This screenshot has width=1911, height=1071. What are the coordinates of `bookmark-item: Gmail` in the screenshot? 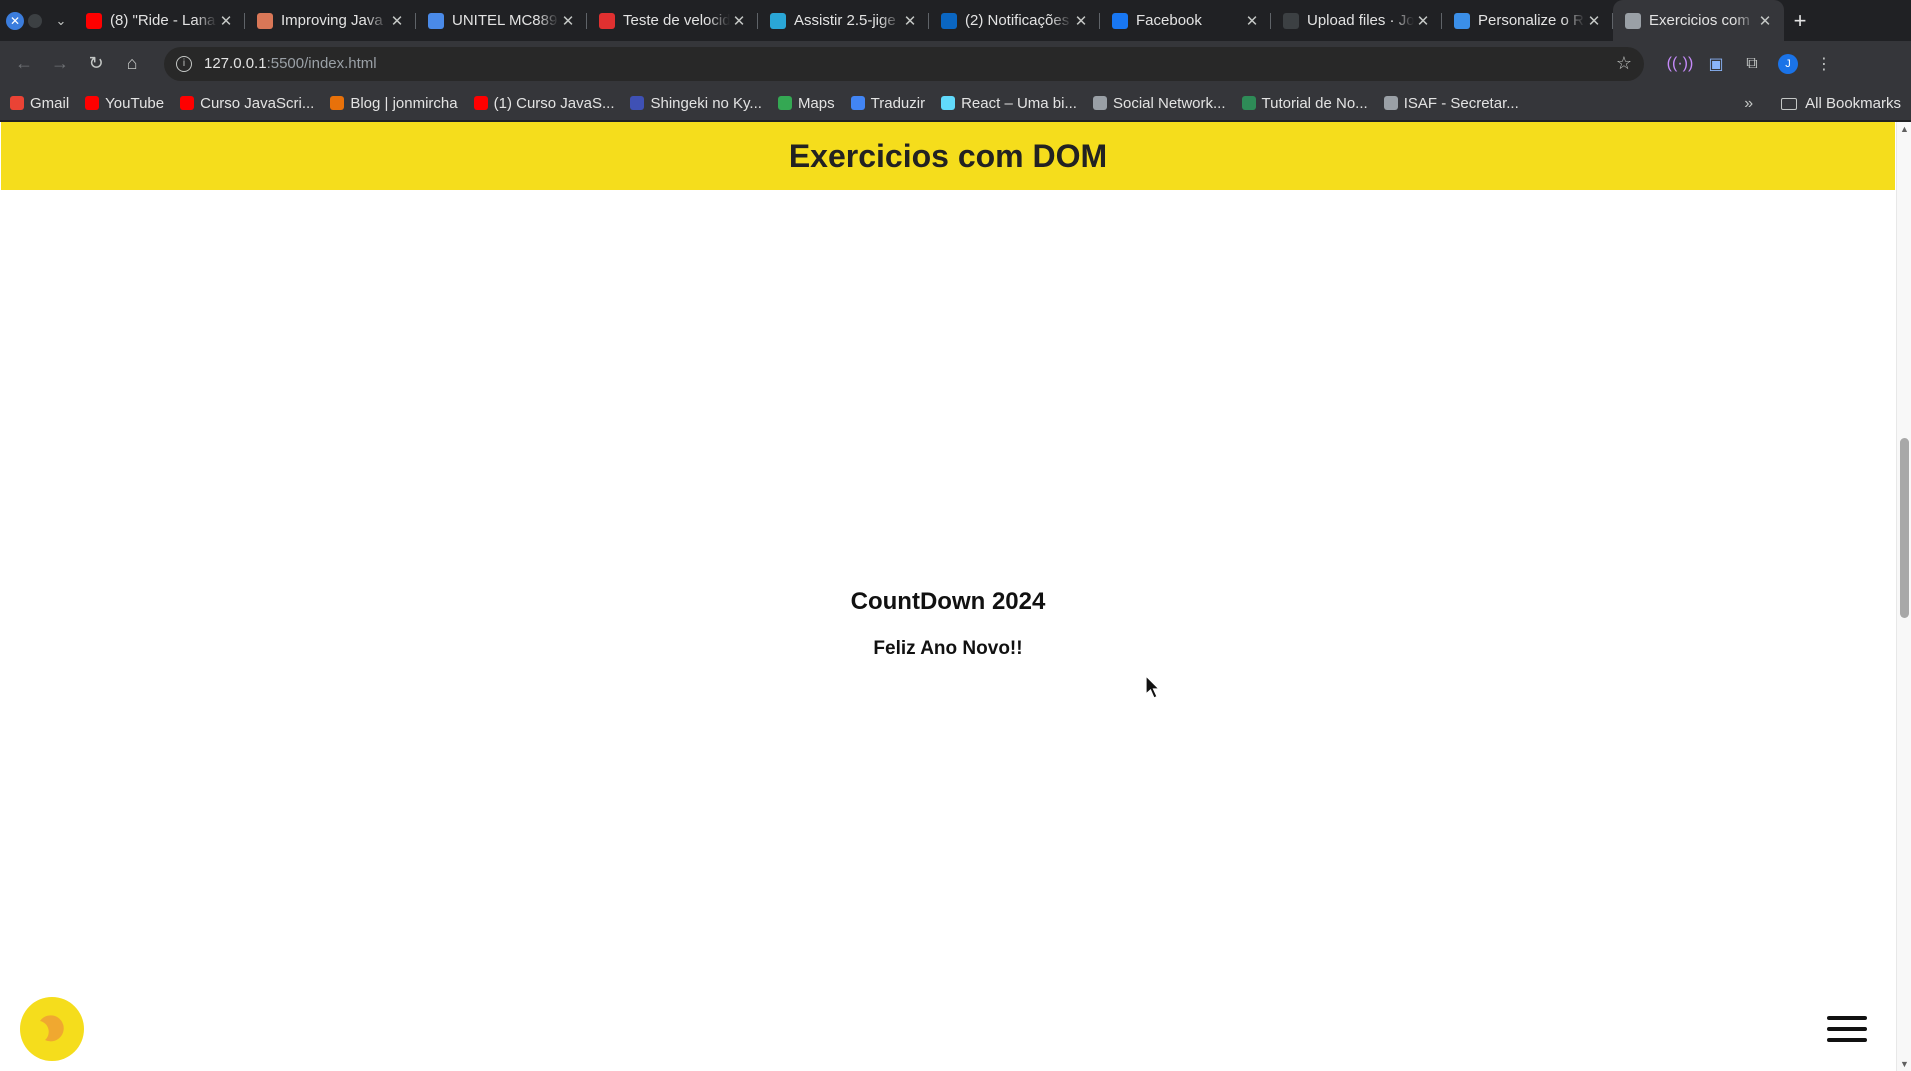 It's located at (39, 103).